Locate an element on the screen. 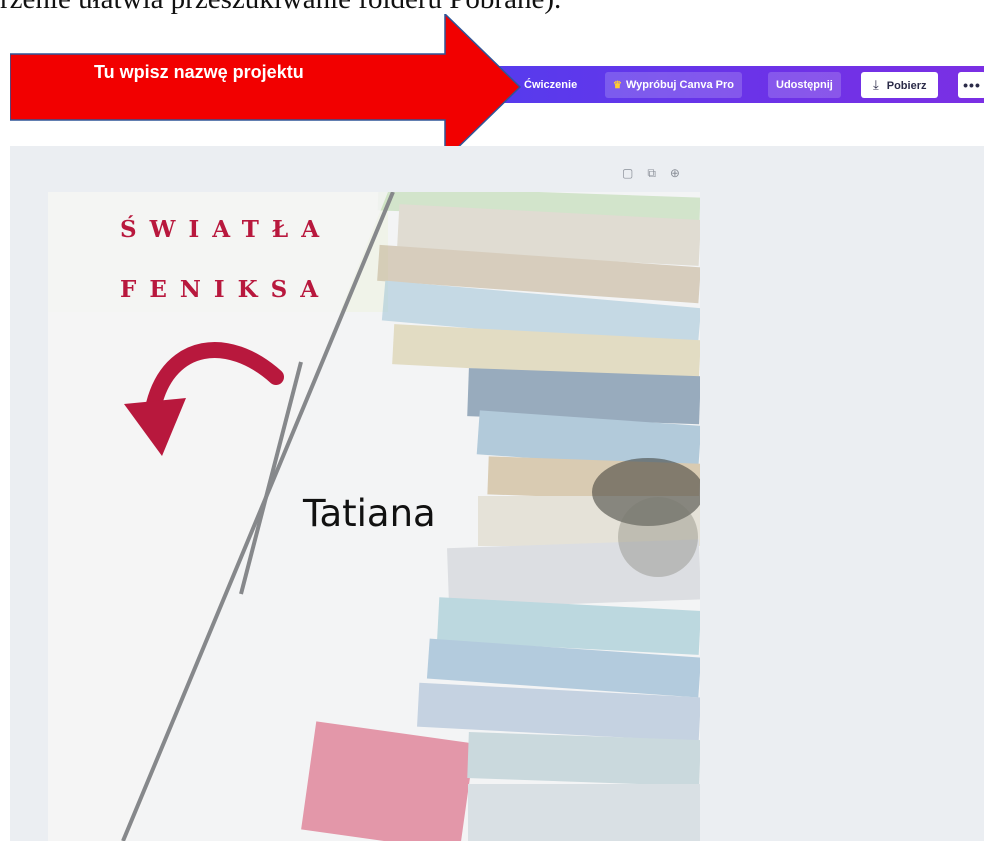  design-title-line-2: FENIKSA is located at coordinates (225, 289).